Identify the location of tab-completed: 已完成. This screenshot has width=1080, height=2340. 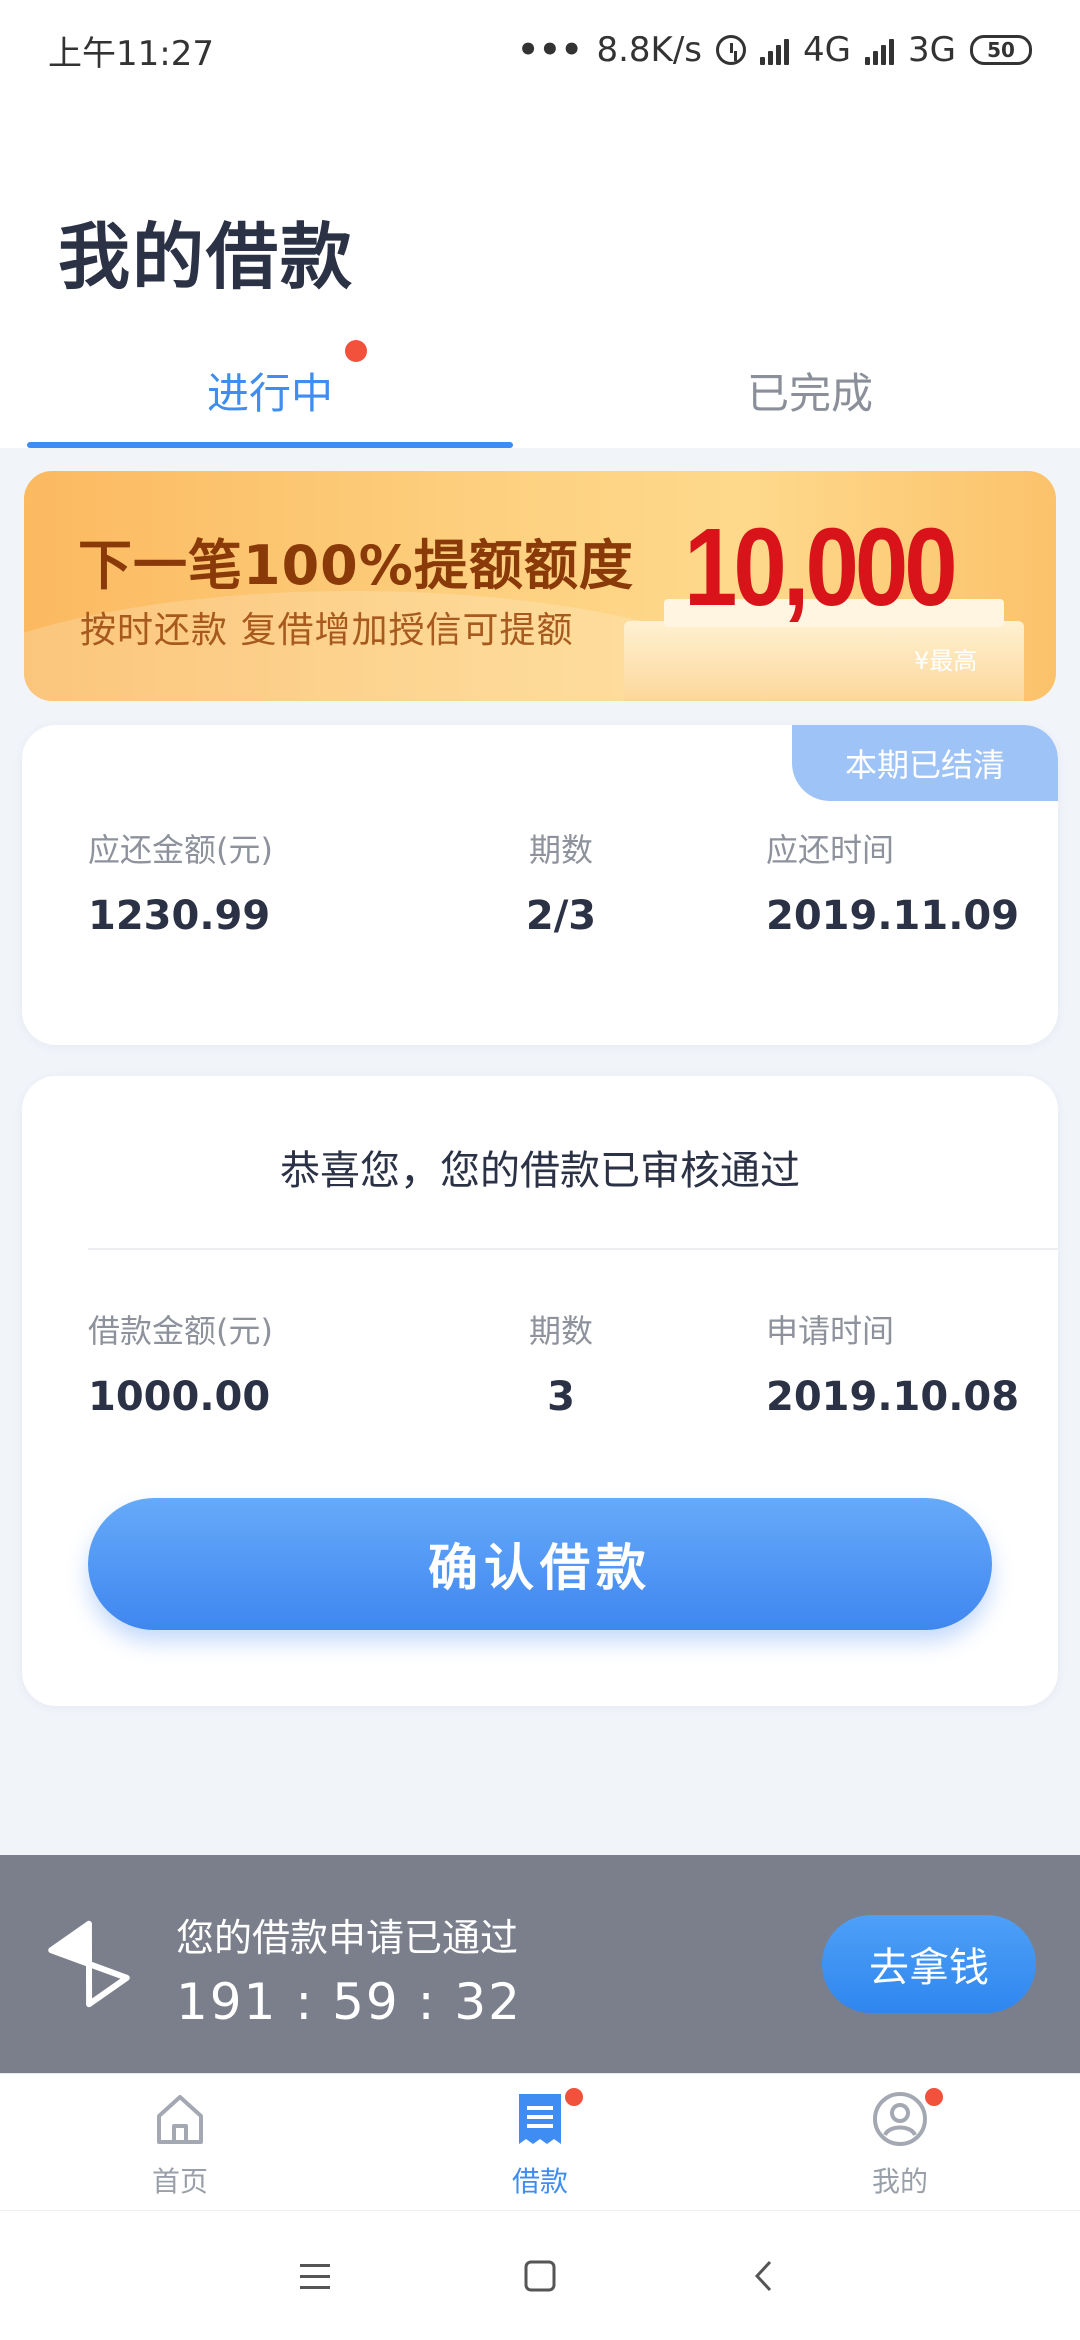
(810, 389).